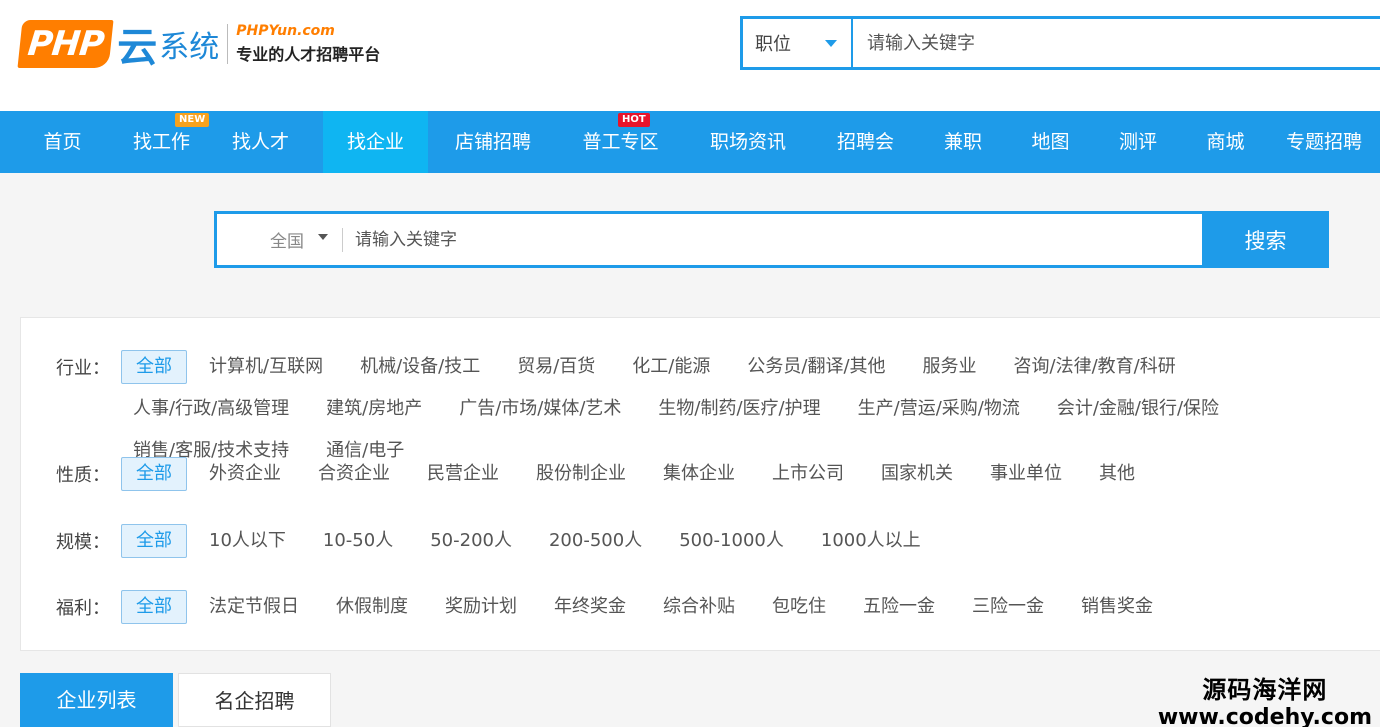  I want to click on nav-item-store-recruit: 店铺招聘, so click(493, 142).